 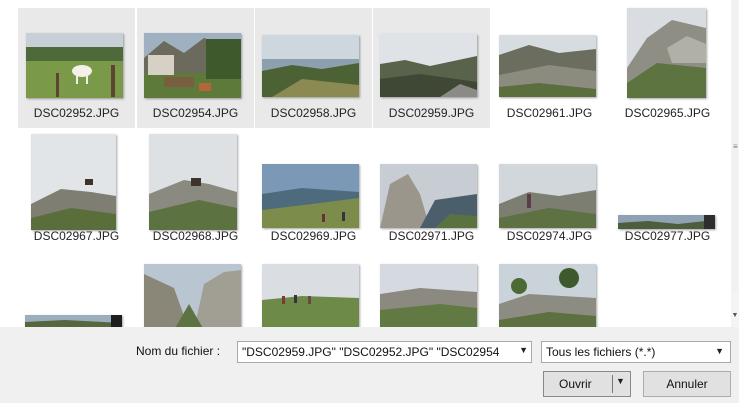 I want to click on open-button-label: Ouvrir, so click(x=575, y=384).